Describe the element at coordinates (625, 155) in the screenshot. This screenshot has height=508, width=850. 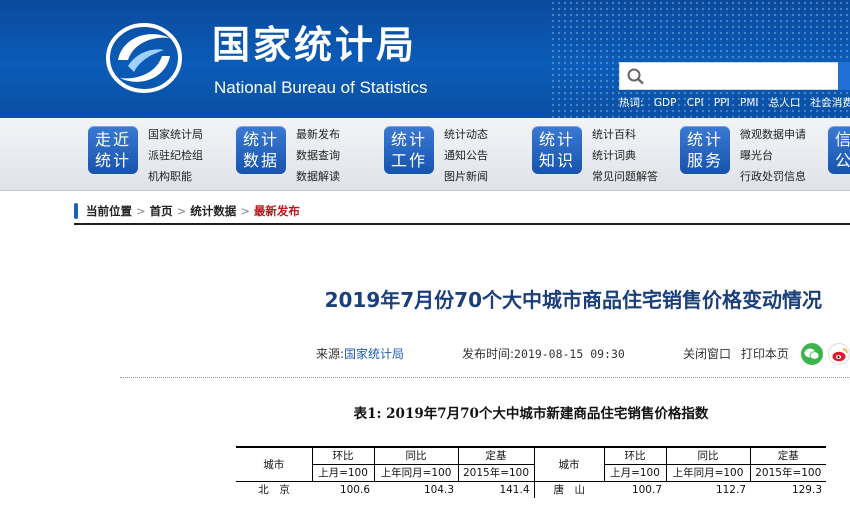
I see `nav-link-dictionary: 统计词典` at that location.